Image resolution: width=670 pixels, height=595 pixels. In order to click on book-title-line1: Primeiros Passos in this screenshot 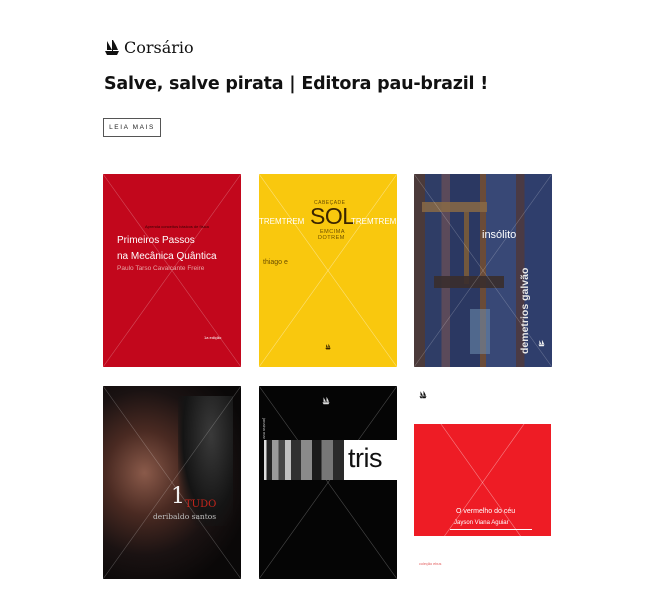, I will do `click(156, 240)`.